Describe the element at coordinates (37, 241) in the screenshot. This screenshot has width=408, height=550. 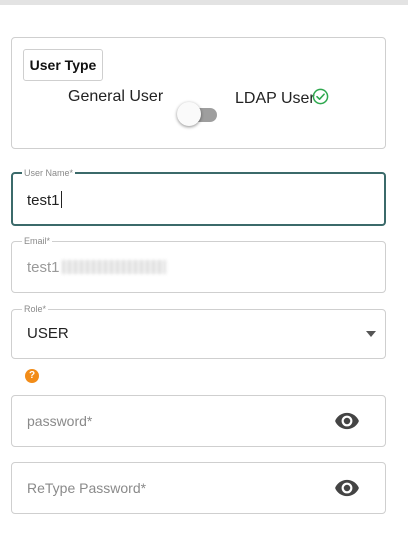
I see `email-label: Email*` at that location.